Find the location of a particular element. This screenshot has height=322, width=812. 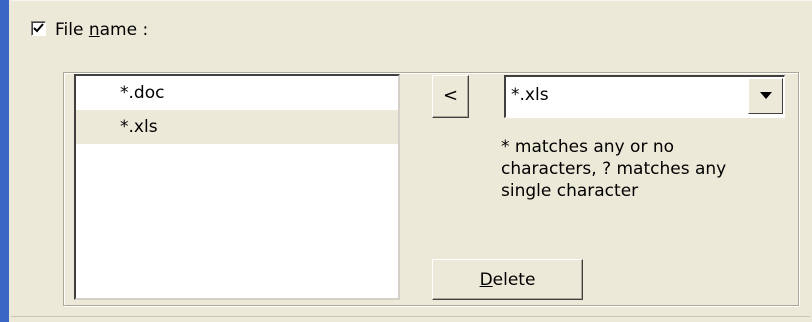

file-name-label: File name : is located at coordinates (101, 30).